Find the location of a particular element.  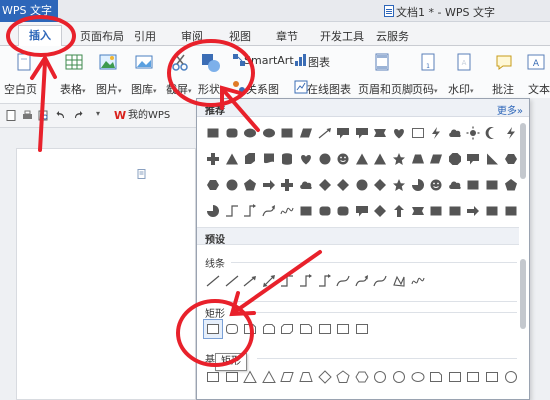

rtri-shape-button is located at coordinates (492, 159).